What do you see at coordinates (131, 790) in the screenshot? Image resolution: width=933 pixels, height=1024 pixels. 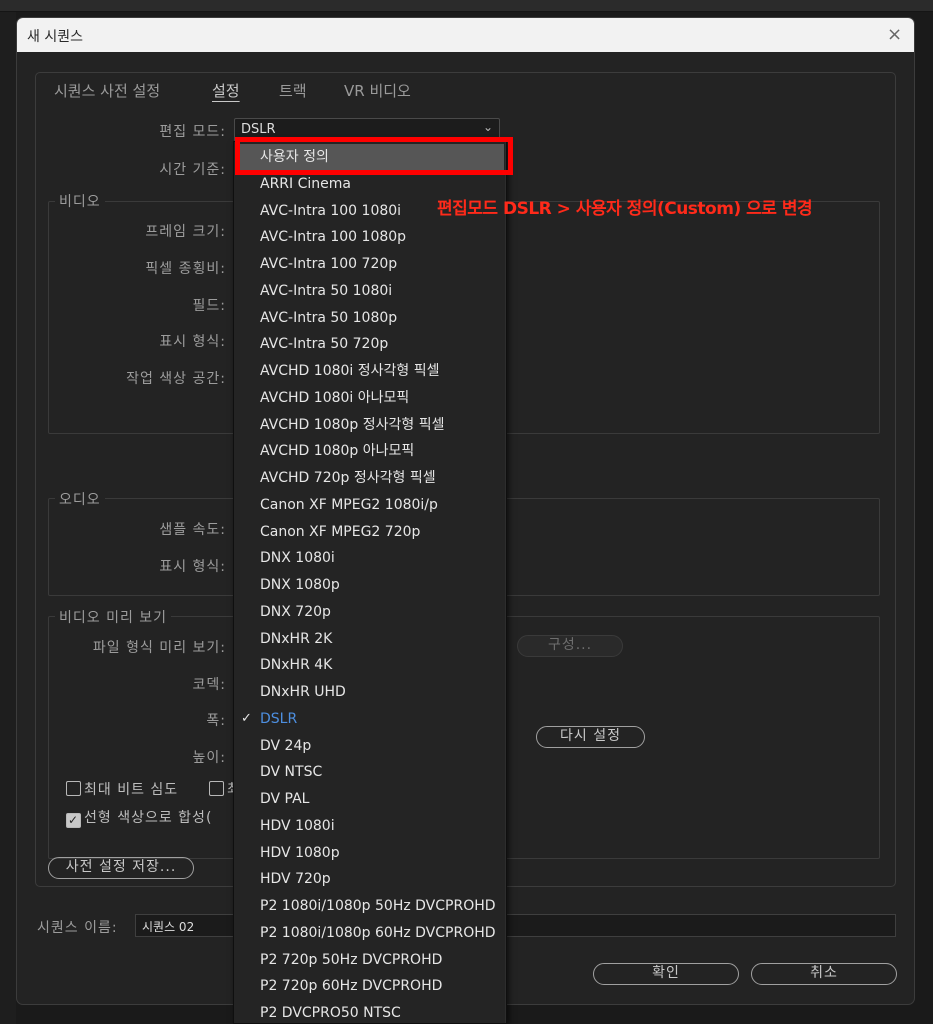 I see `max-bit-depth-label: 최대 비트 심도` at bounding box center [131, 790].